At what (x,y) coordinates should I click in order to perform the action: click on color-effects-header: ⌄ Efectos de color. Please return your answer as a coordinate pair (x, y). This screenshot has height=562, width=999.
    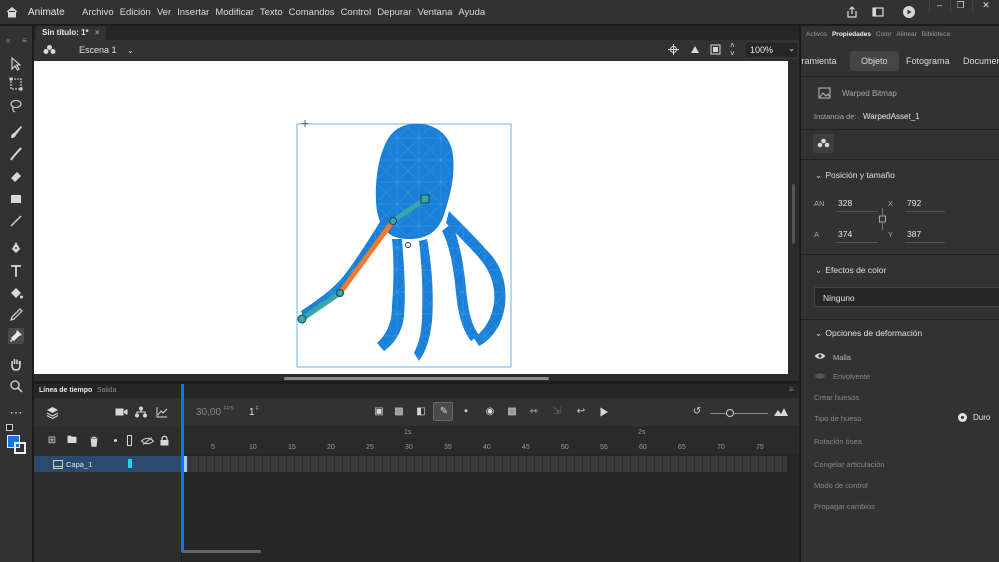
    Looking at the image, I should click on (850, 270).